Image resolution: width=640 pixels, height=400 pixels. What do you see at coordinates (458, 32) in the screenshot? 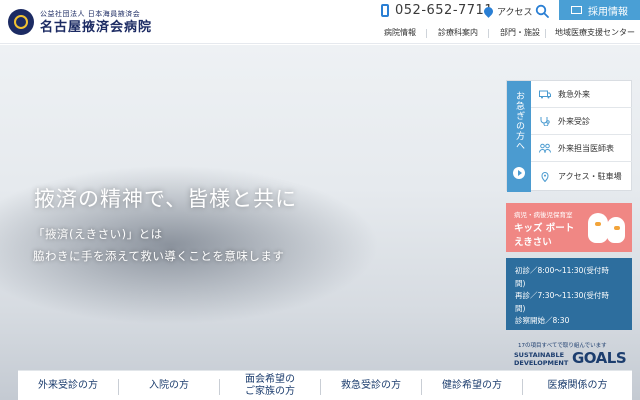
I see `nav-departments: 診療科案内` at bounding box center [458, 32].